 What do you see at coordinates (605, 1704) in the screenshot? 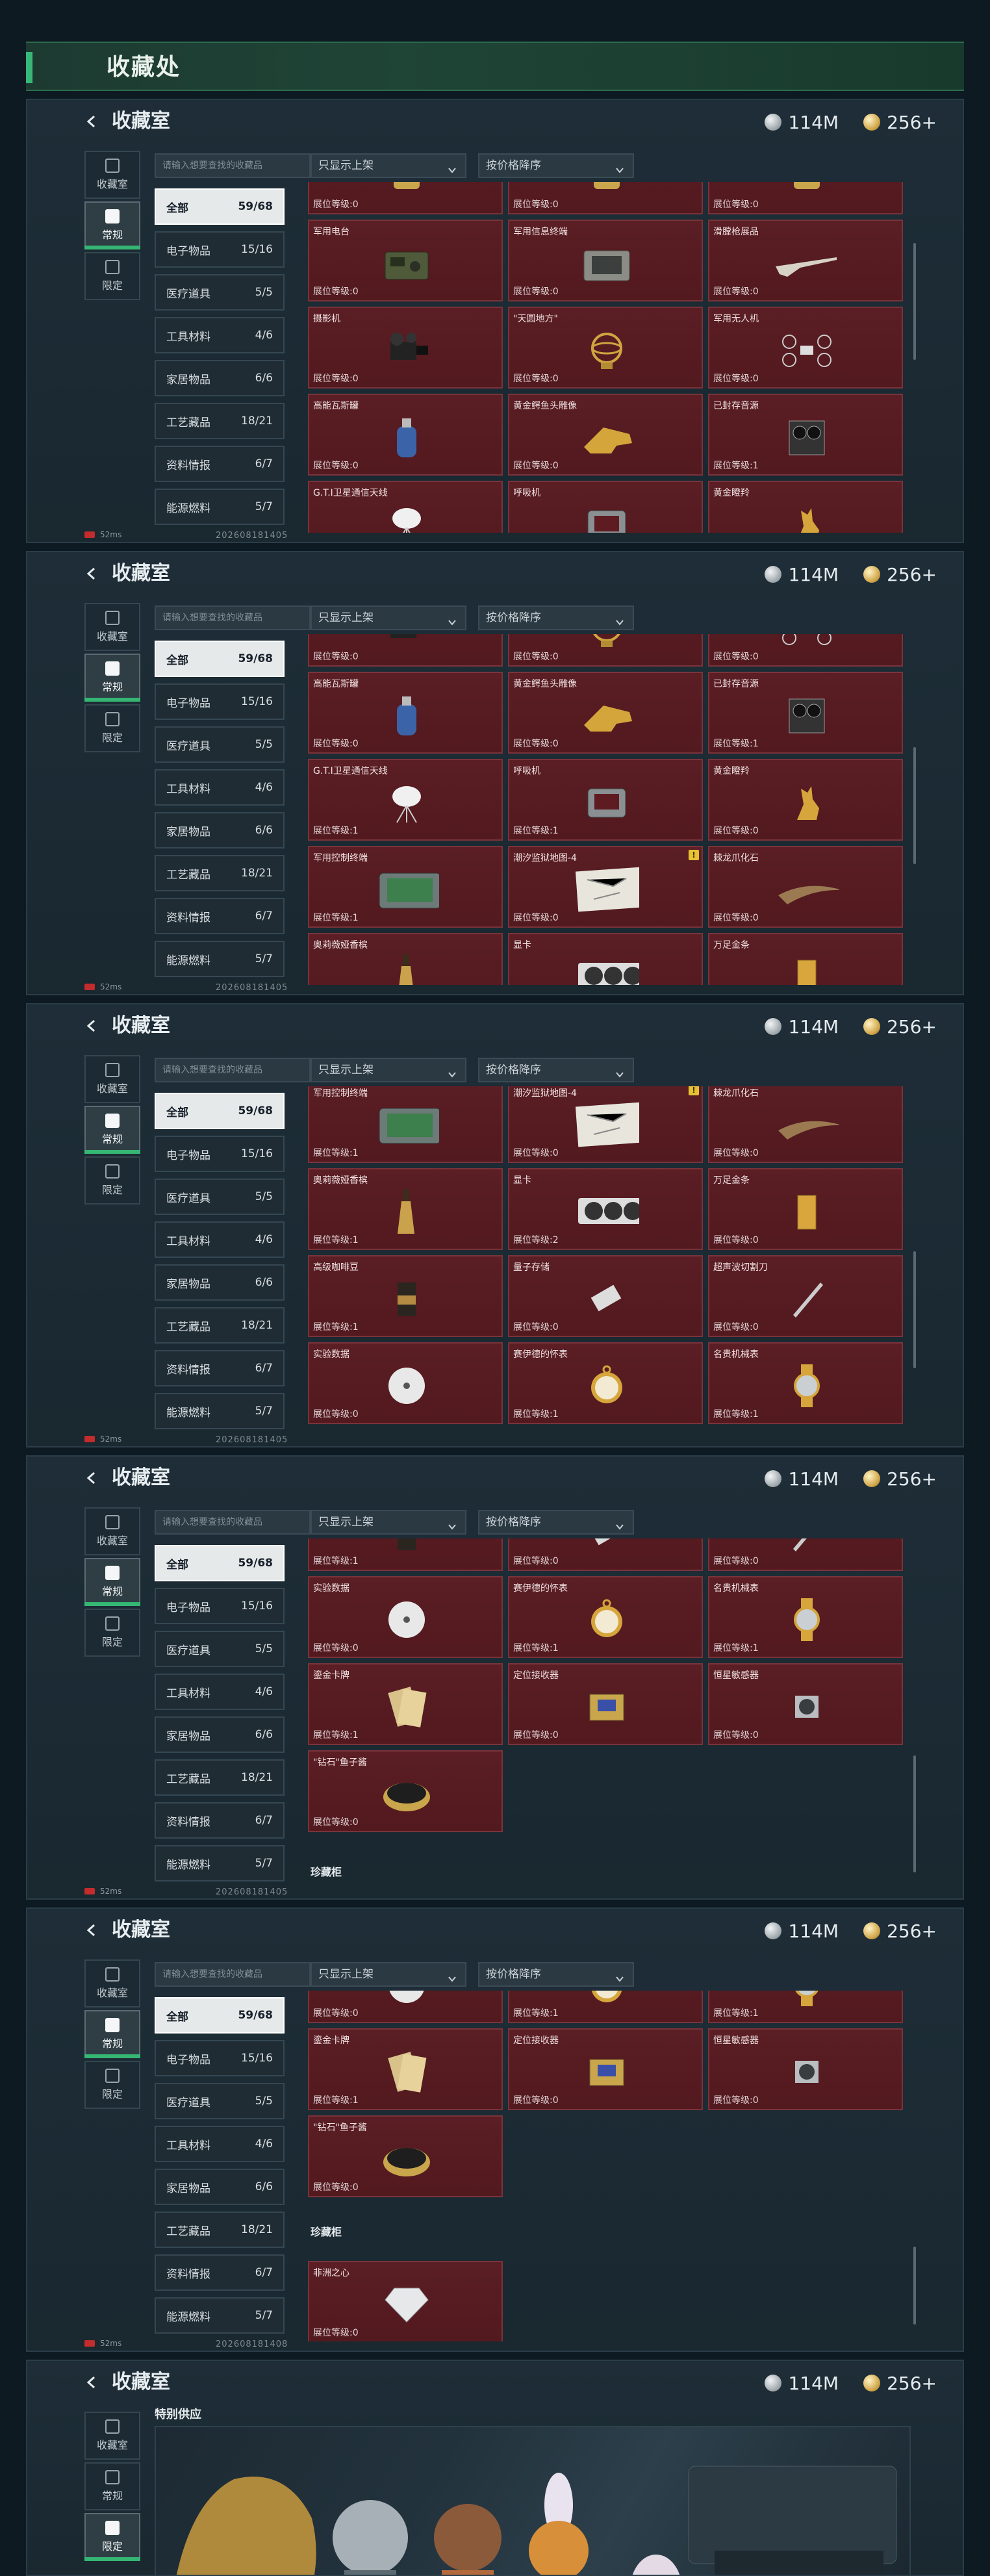
I see `collection-item-card: 定位接收器 展位等级:0` at bounding box center [605, 1704].